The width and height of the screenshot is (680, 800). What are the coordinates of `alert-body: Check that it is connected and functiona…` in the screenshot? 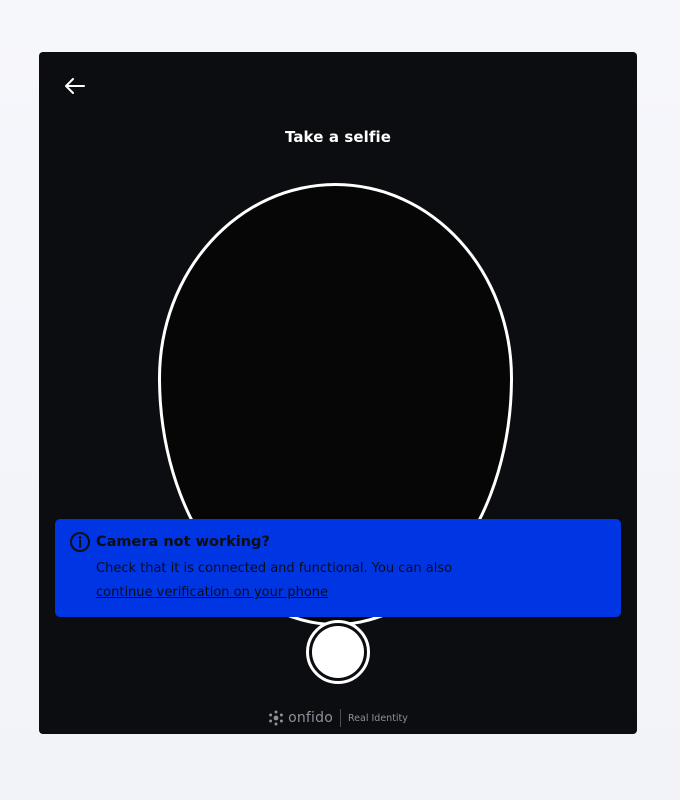 It's located at (351, 581).